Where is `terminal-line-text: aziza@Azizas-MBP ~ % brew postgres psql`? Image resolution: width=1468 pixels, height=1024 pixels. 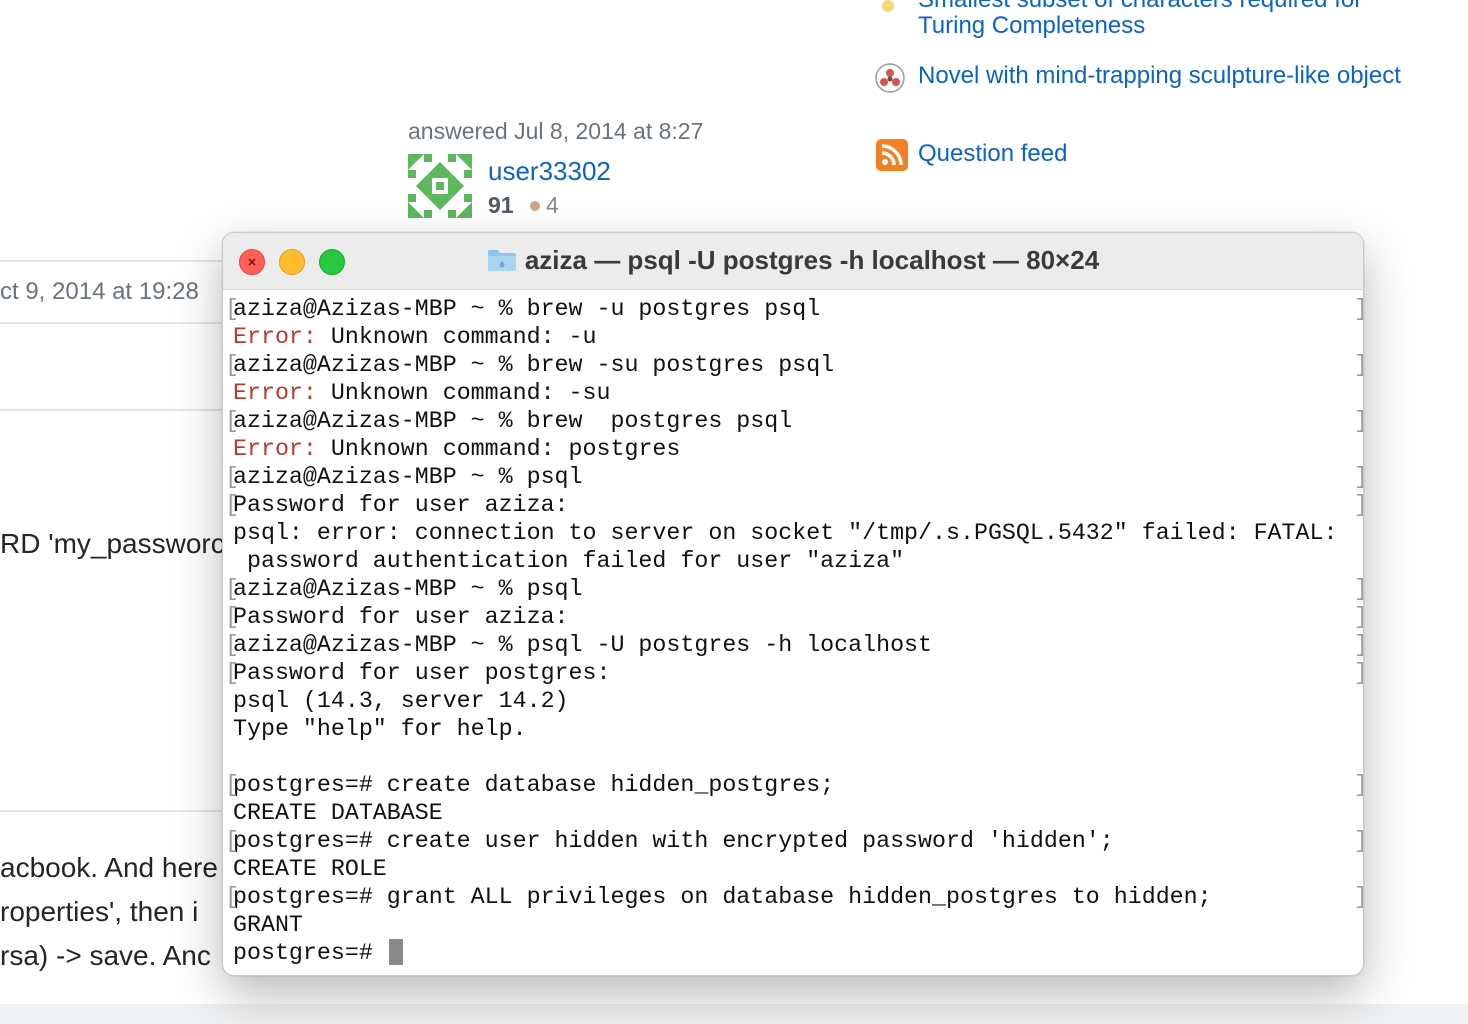
terminal-line-text: aziza@Azizas-MBP ~ % brew postgres psql is located at coordinates (513, 421).